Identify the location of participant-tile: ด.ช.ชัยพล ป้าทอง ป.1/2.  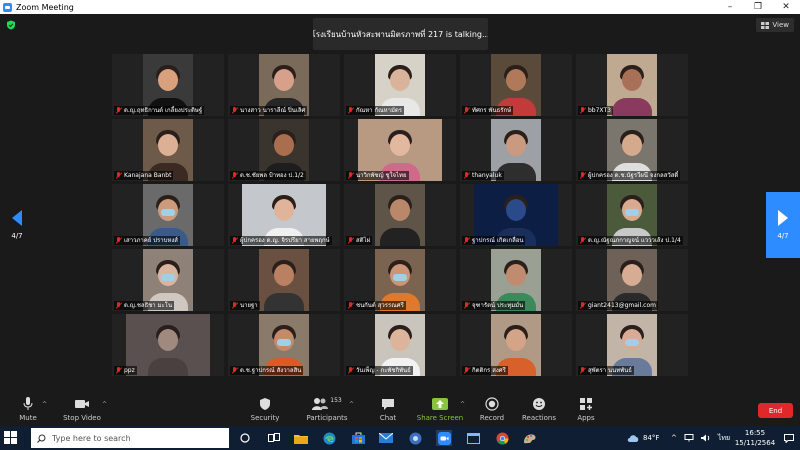
(284, 150).